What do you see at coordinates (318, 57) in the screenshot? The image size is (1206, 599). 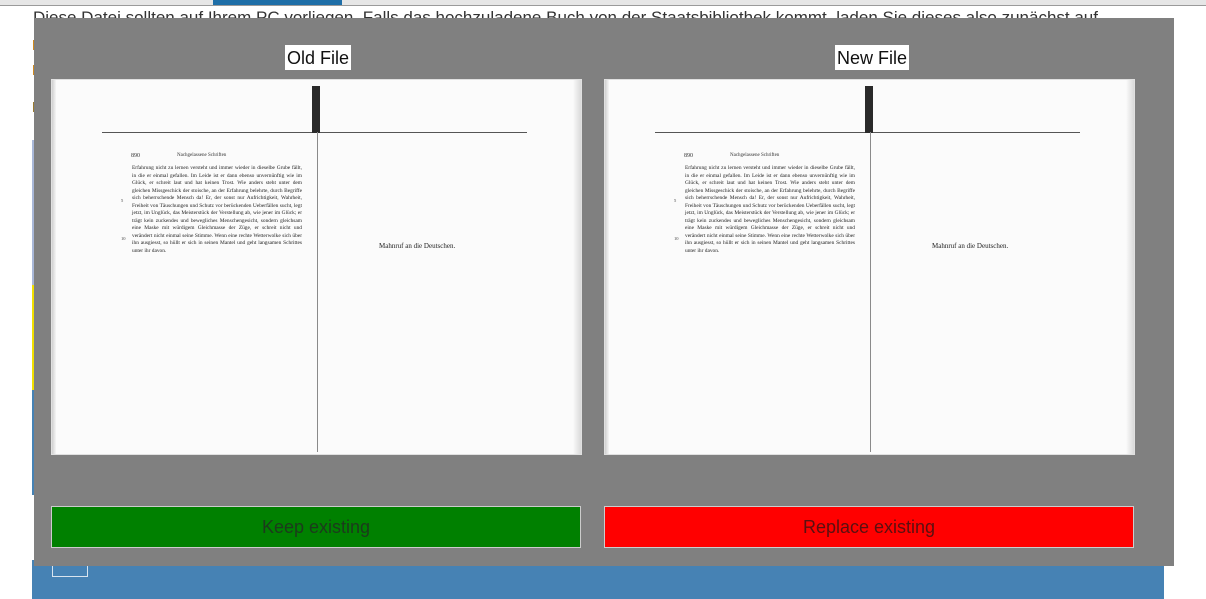 I see `old-file-label: Old File` at bounding box center [318, 57].